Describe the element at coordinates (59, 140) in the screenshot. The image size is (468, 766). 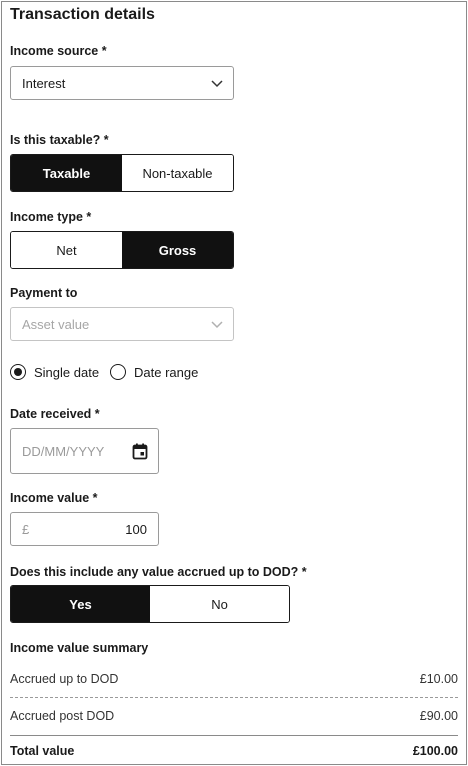
I see `taxable-label: Is this taxable? *` at that location.